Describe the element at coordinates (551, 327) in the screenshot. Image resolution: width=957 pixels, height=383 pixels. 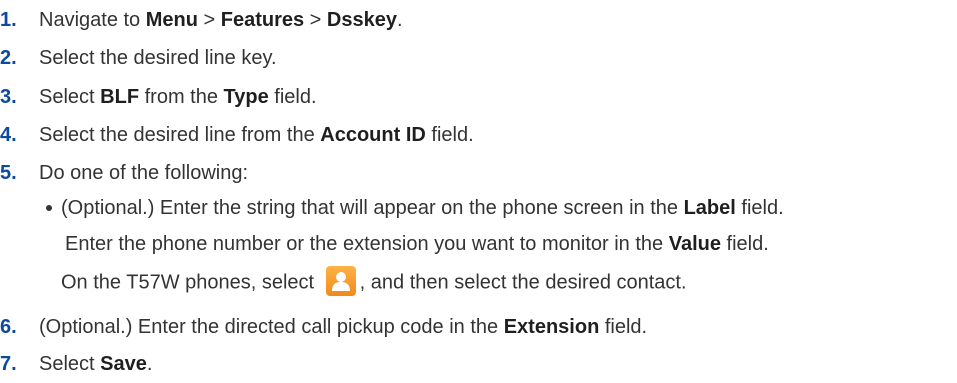
I see `extension-term: Extension` at that location.